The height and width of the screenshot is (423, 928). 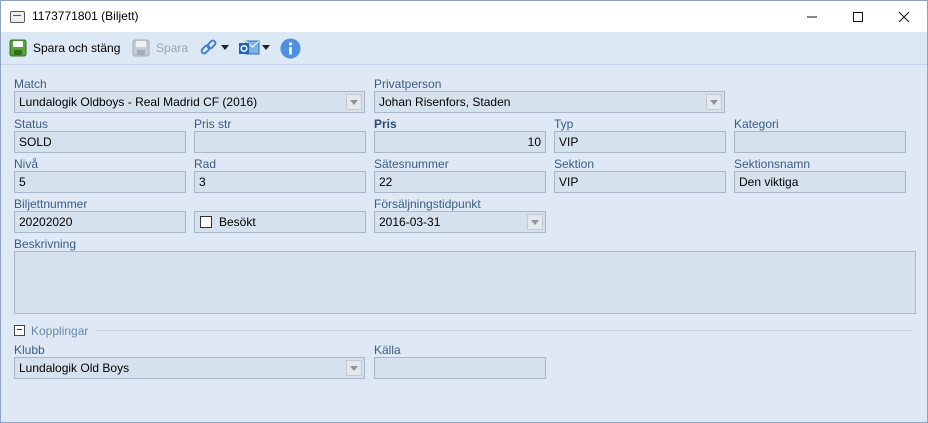 I want to click on privatperson-dropdown-button, so click(x=714, y=102).